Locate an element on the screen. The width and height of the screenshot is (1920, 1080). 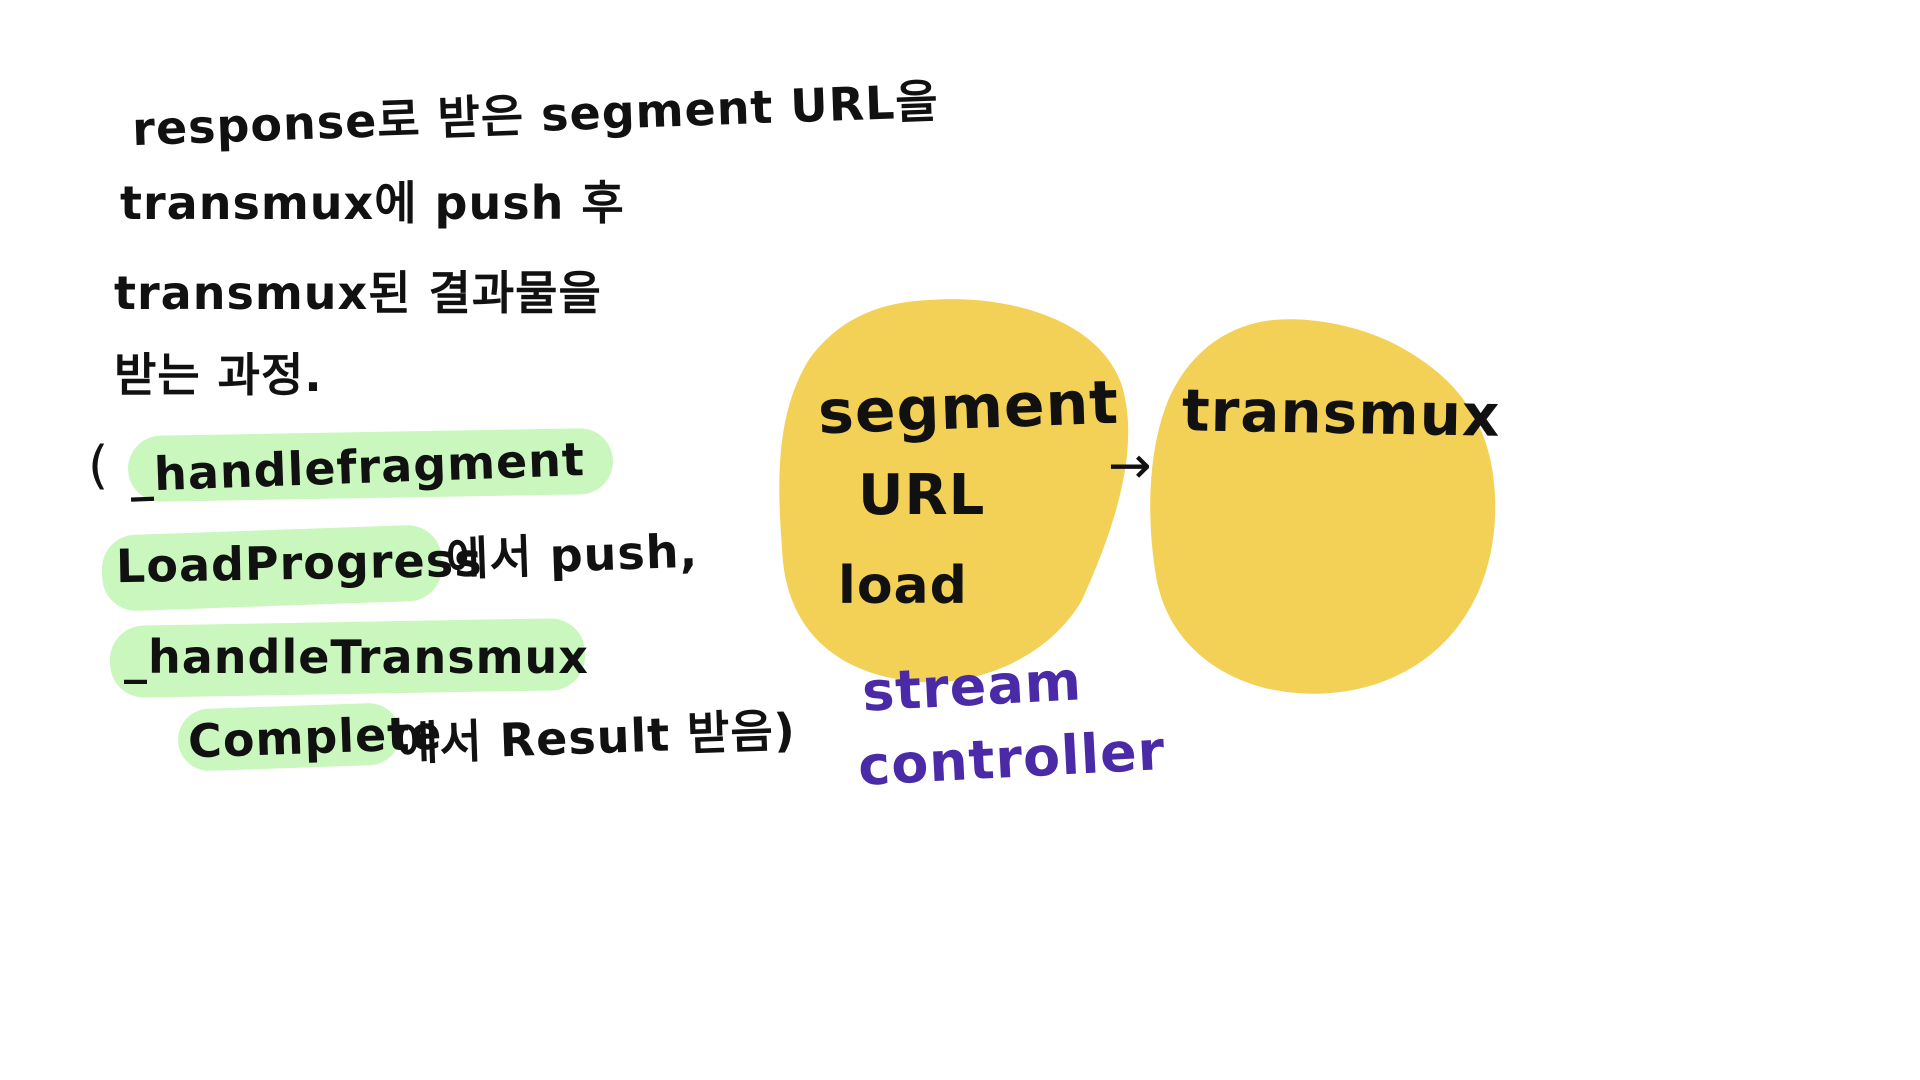
note-line-8-rest: 에서 Result 받음) is located at coordinates (596, 737).